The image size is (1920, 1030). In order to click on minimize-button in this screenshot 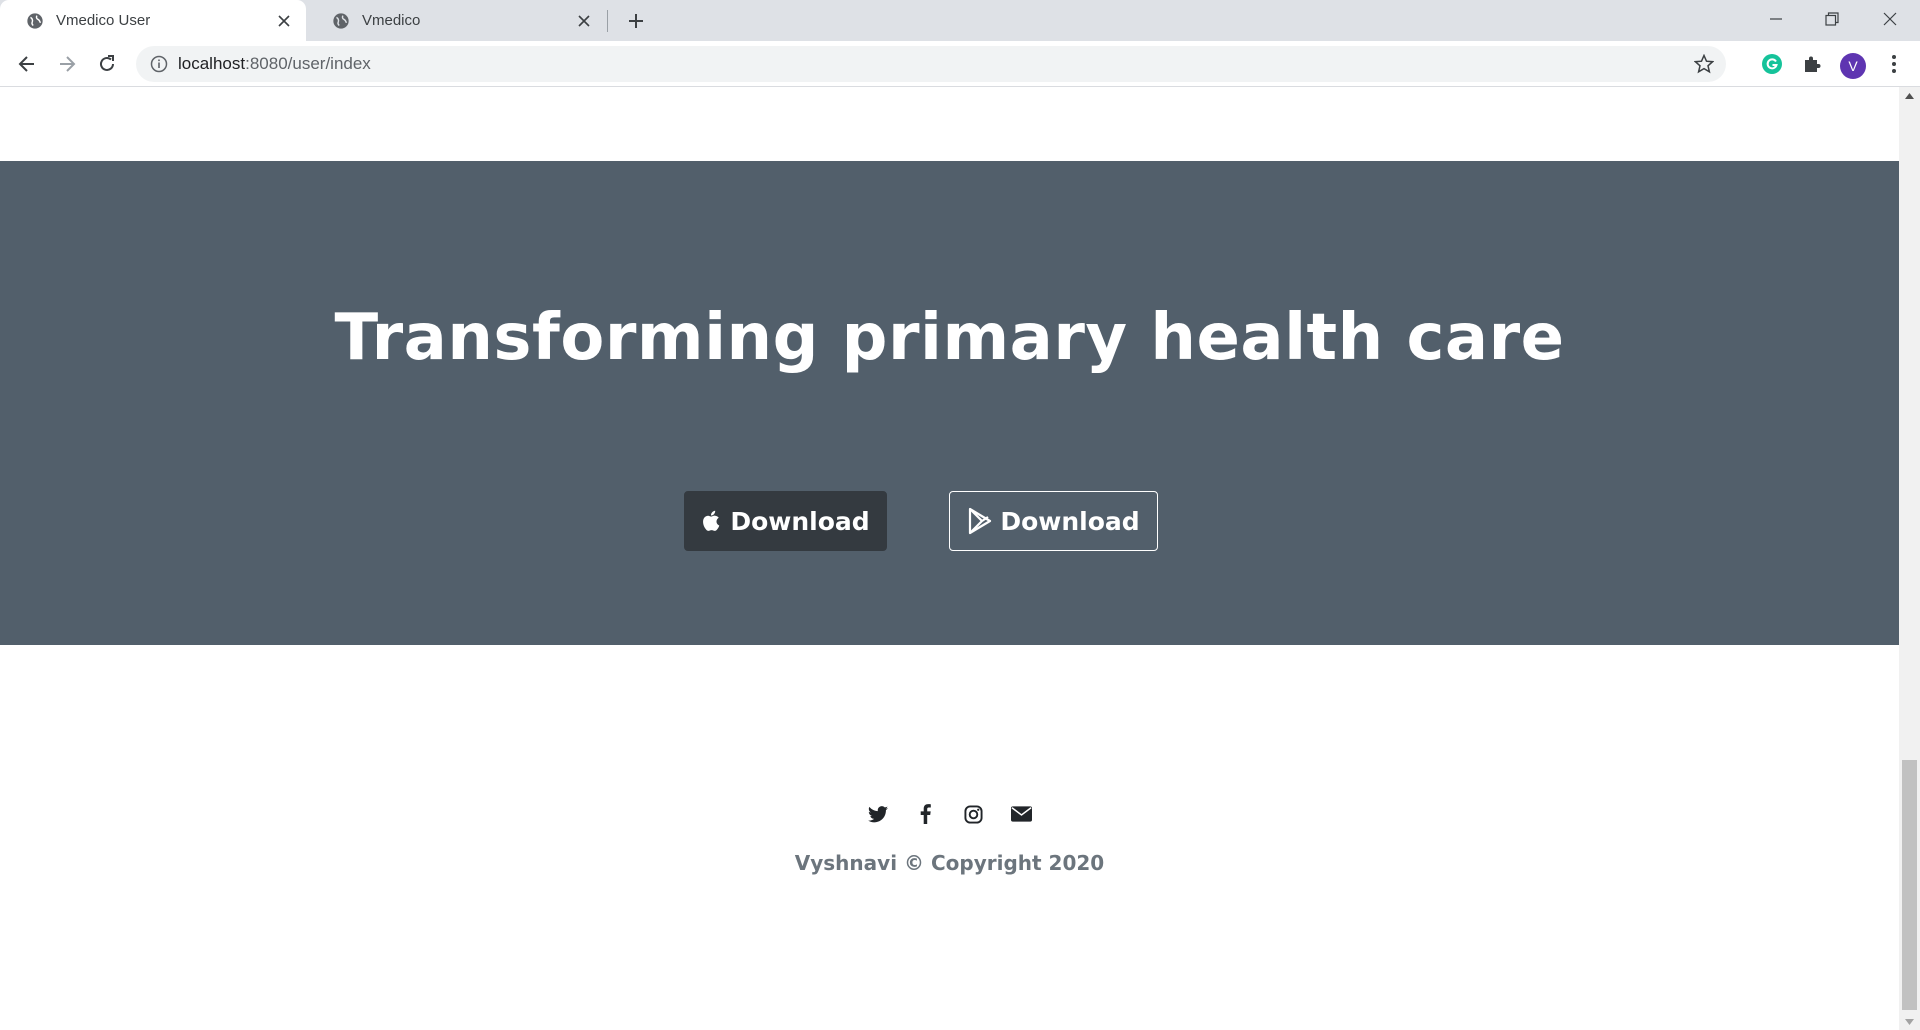, I will do `click(1776, 19)`.